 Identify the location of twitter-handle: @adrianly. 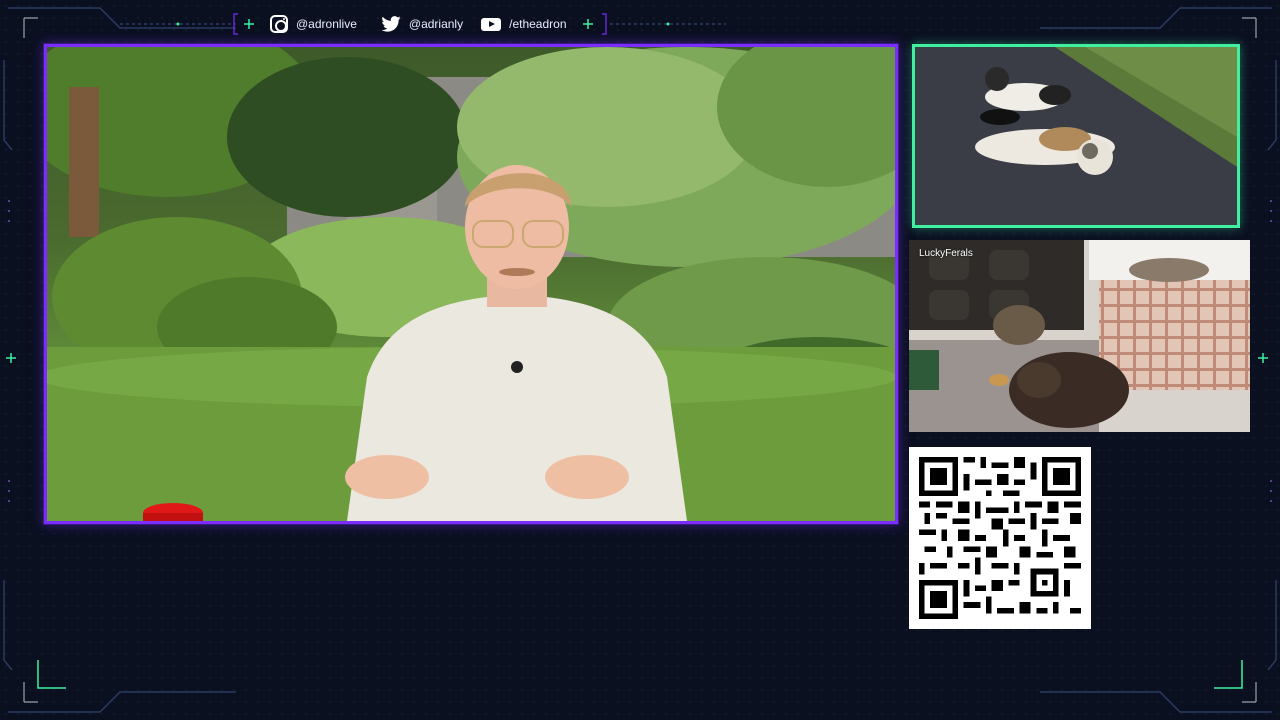
(422, 24).